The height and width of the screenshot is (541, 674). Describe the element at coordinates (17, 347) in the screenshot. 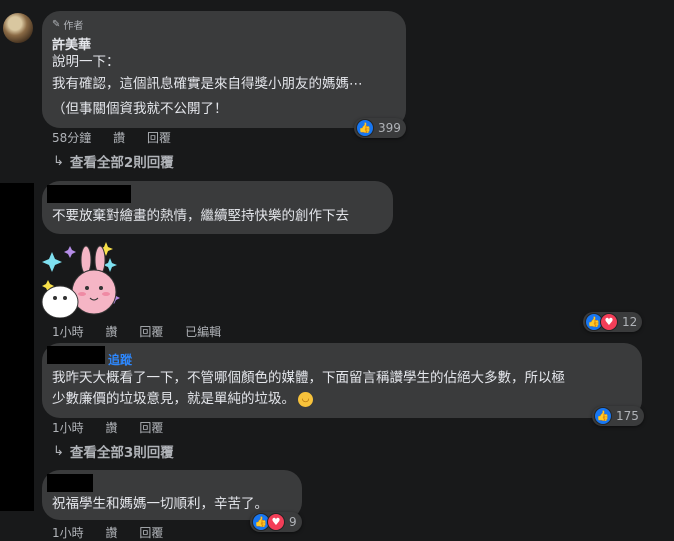

I see `redacted-sidebar-block` at that location.